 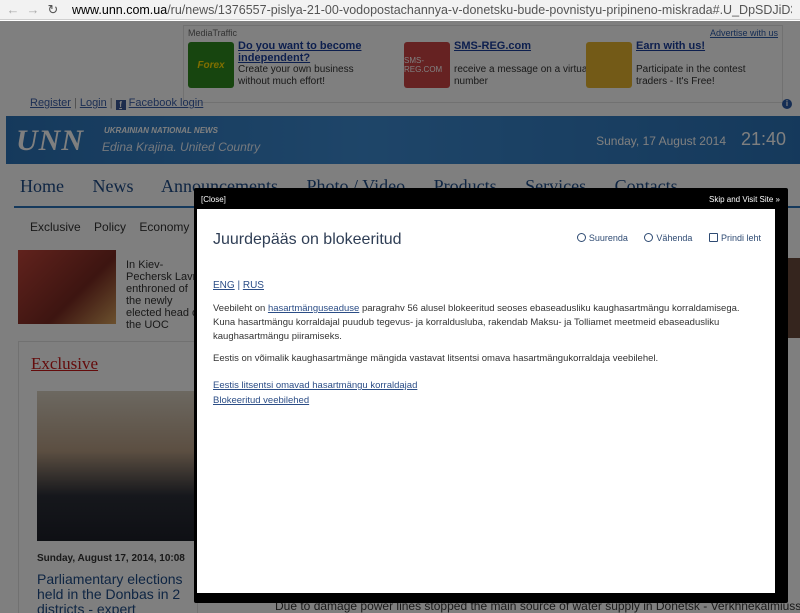 I want to click on print-label: Prindi leht, so click(x=740, y=238).